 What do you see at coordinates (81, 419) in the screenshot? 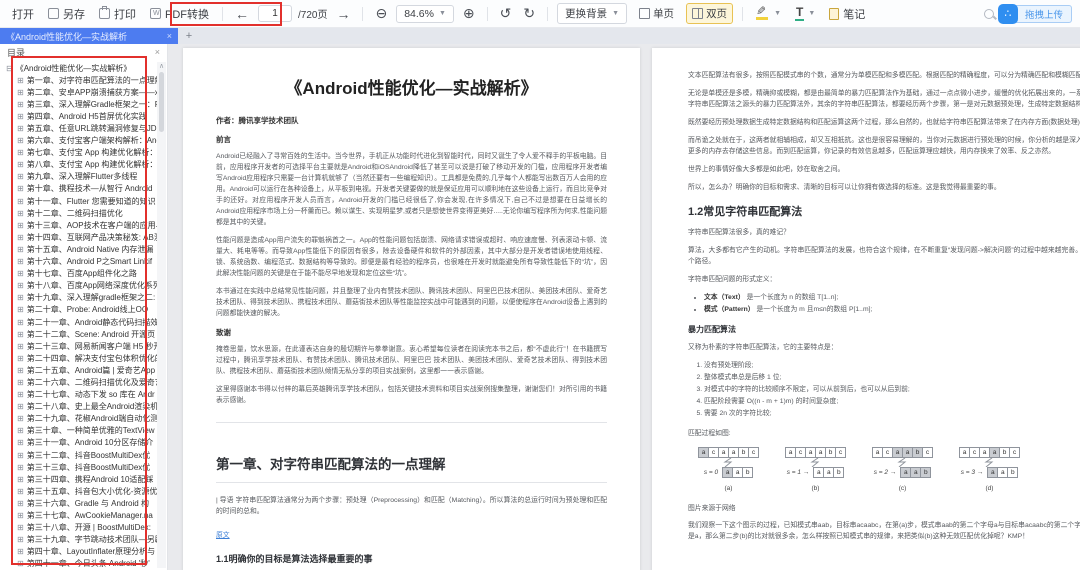
I see `toc-item: ⊞ 第二十九章、花椒Android端自动化测` at bounding box center [81, 419].